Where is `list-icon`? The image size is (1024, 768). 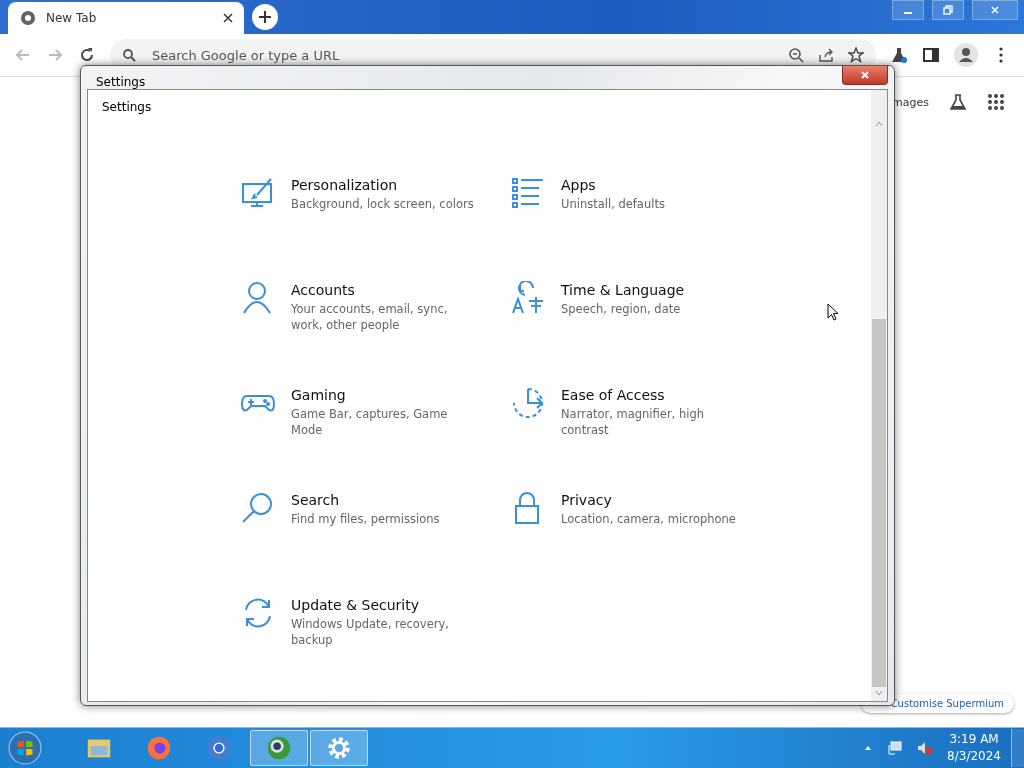
list-icon is located at coordinates (528, 193).